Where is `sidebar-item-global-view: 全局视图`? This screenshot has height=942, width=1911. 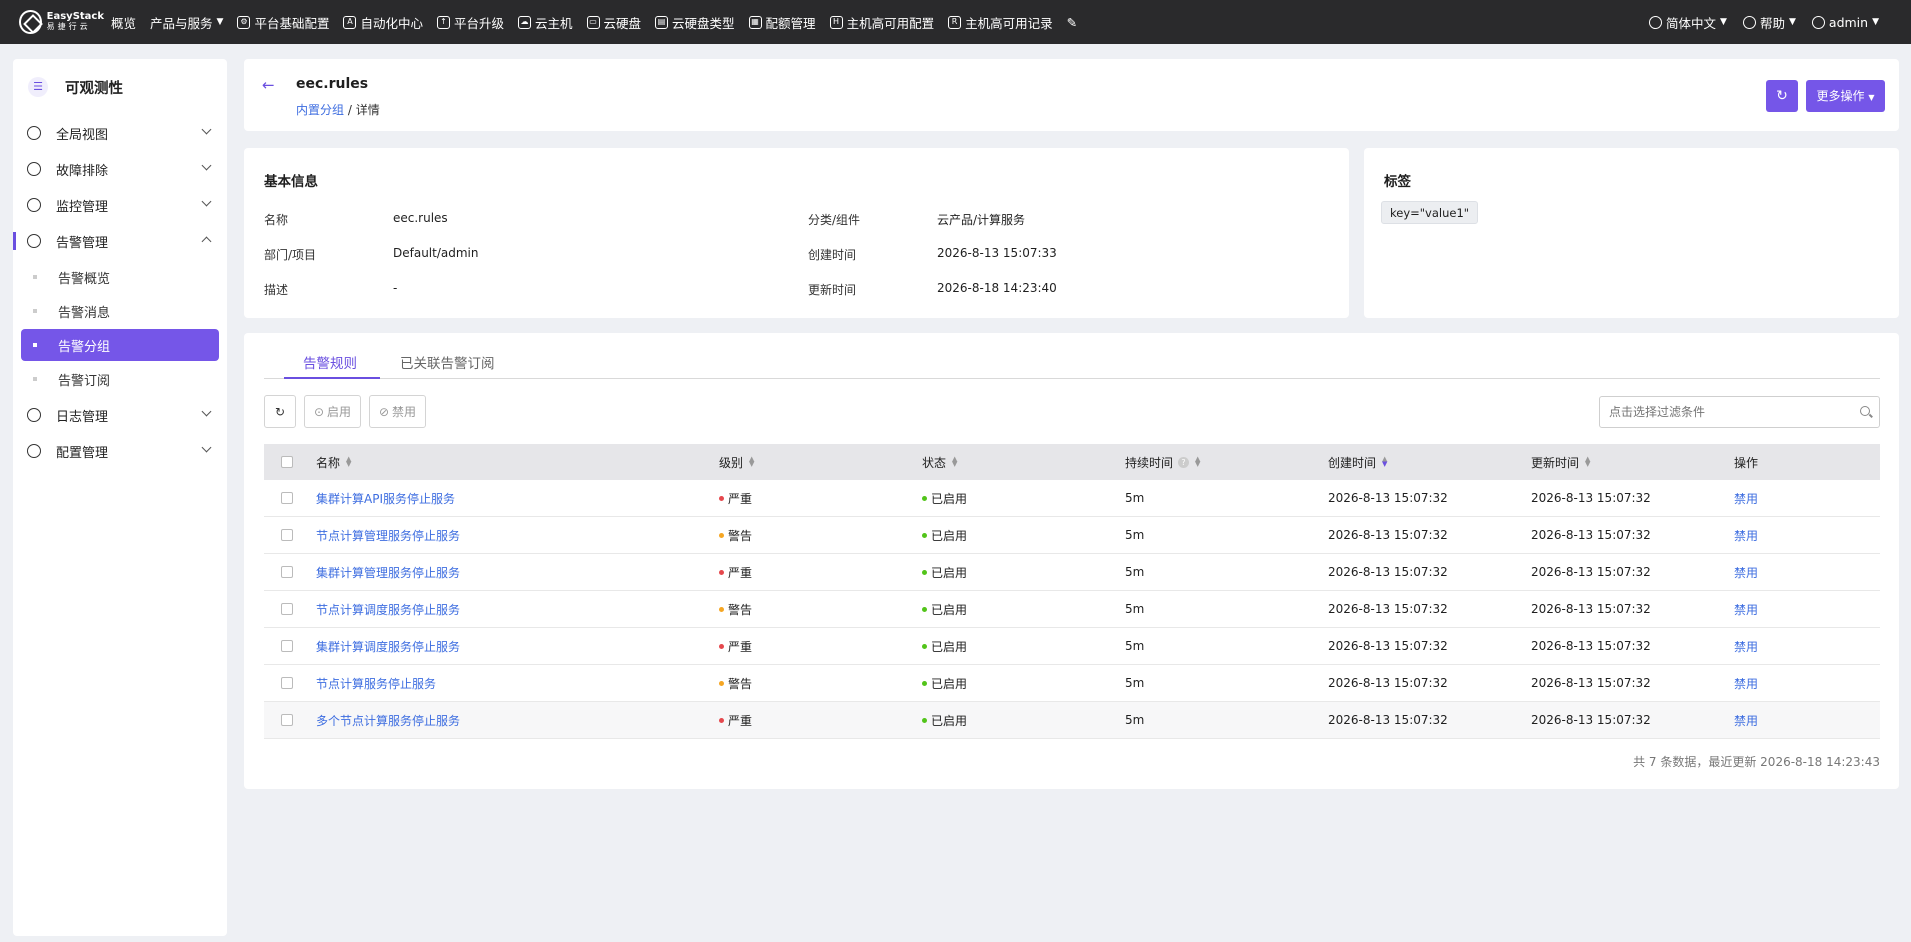
sidebar-item-global-view: 全局视图 is located at coordinates (120, 133).